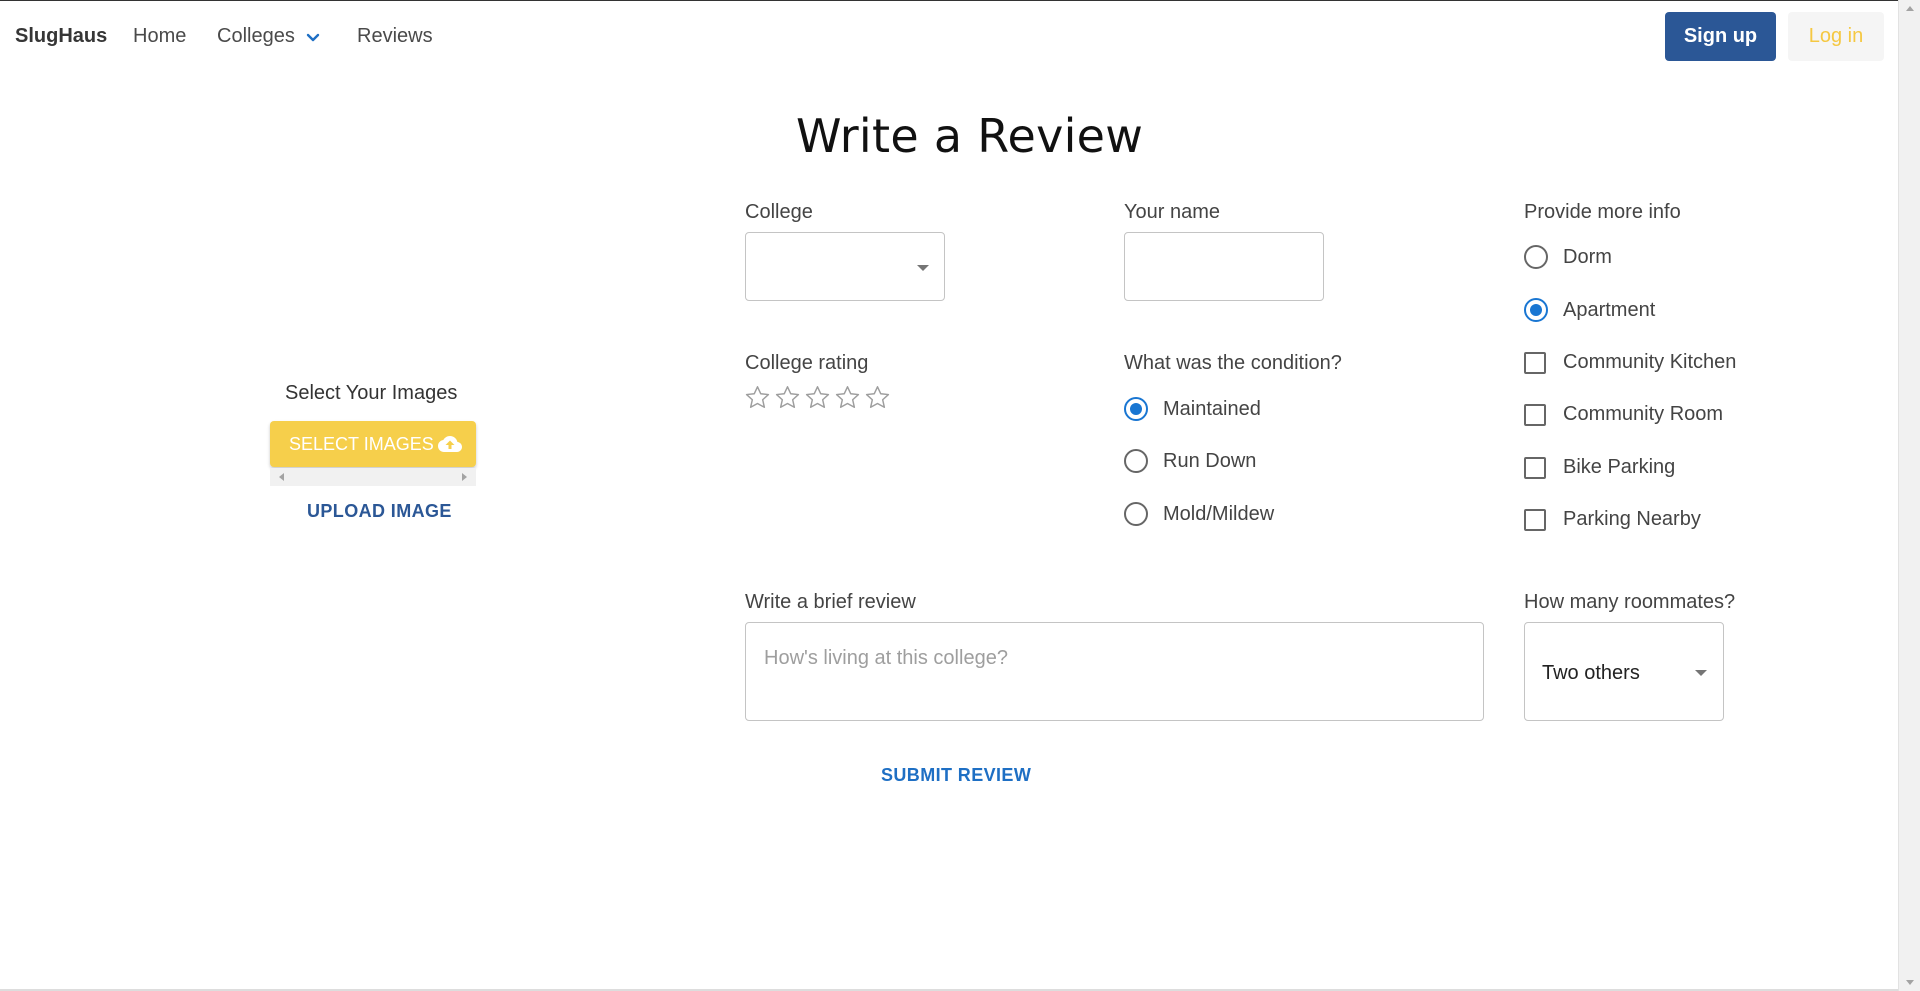  I want to click on condition-option-label: Mold/Mildew, so click(1219, 513).